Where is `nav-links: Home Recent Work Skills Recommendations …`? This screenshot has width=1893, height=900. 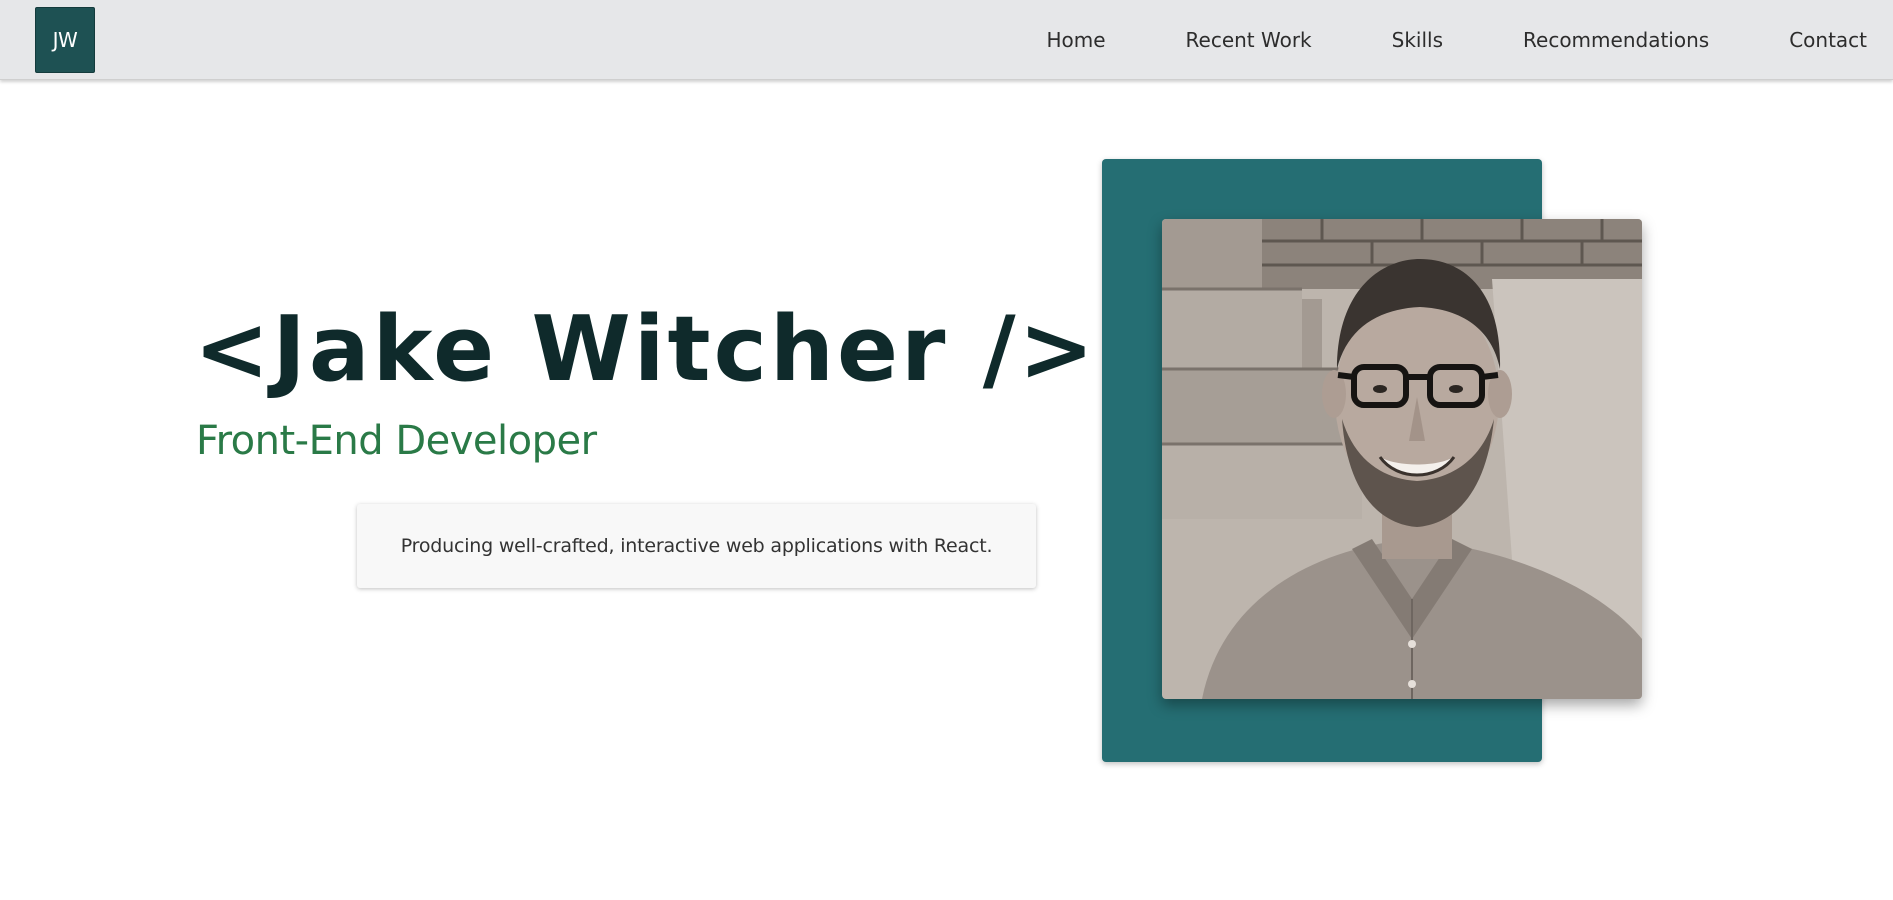
nav-links: Home Recent Work Skills Recommendations … is located at coordinates (1456, 39).